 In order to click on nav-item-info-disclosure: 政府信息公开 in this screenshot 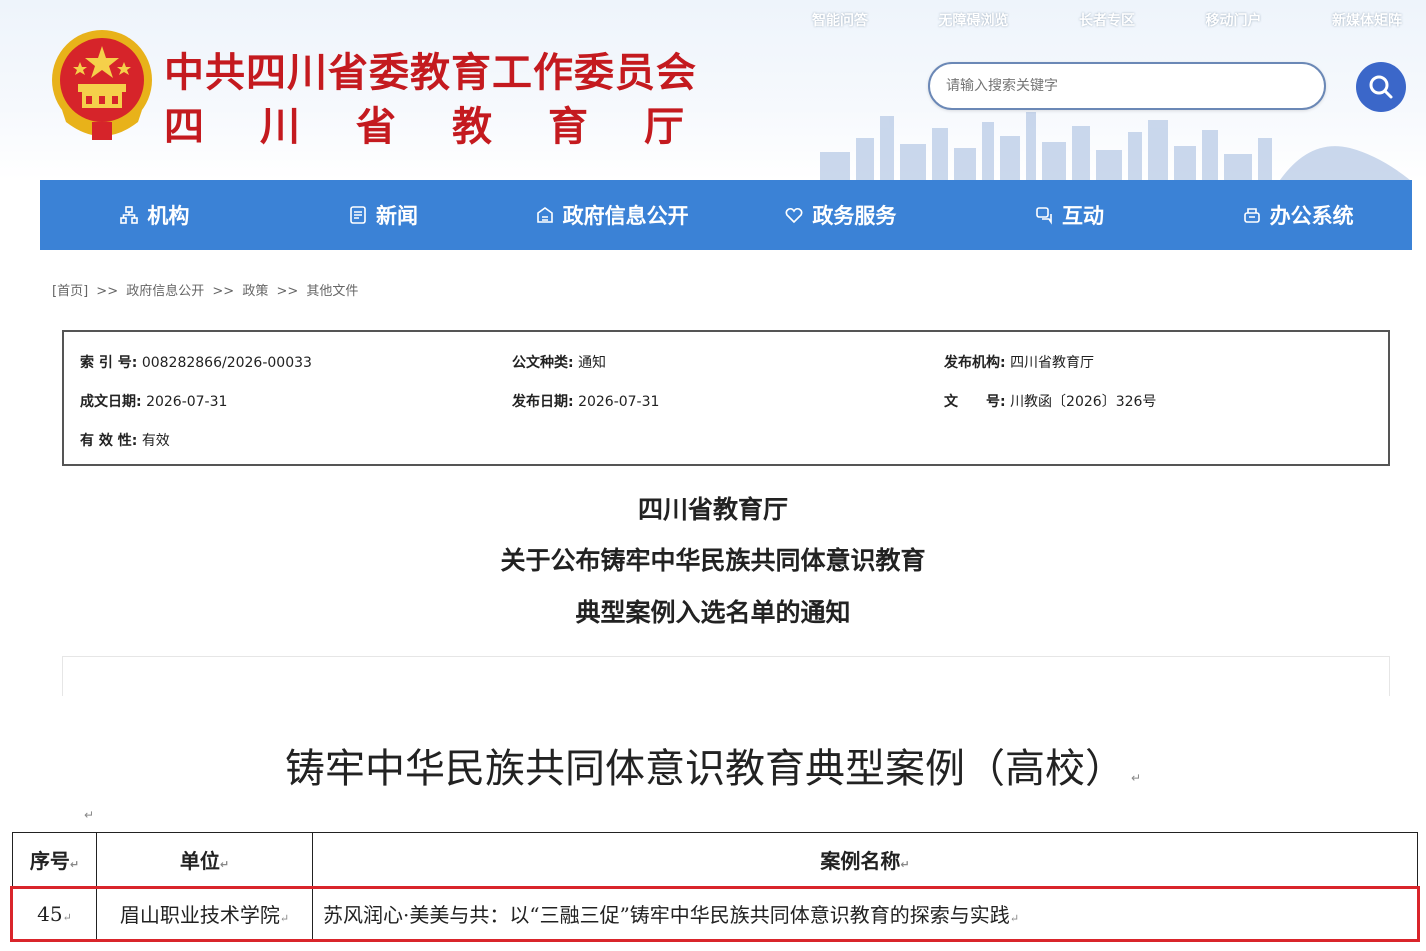, I will do `click(611, 215)`.